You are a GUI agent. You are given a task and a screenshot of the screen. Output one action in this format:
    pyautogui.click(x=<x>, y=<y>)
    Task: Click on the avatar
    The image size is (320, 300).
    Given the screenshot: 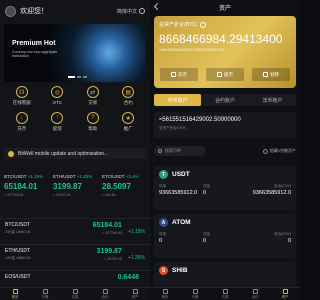 What is the action you would take?
    pyautogui.click(x=10, y=11)
    